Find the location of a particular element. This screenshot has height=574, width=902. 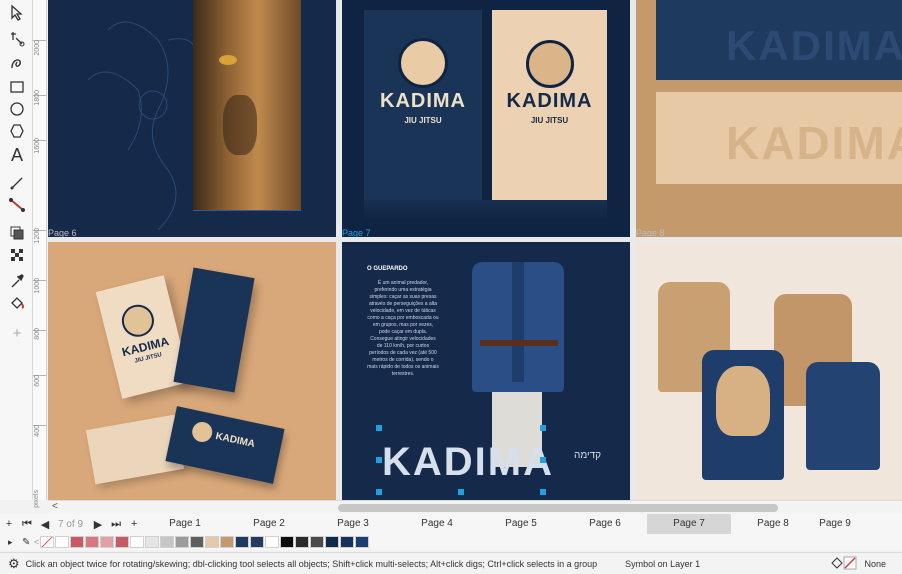

kimono-jacket is located at coordinates (518, 327).